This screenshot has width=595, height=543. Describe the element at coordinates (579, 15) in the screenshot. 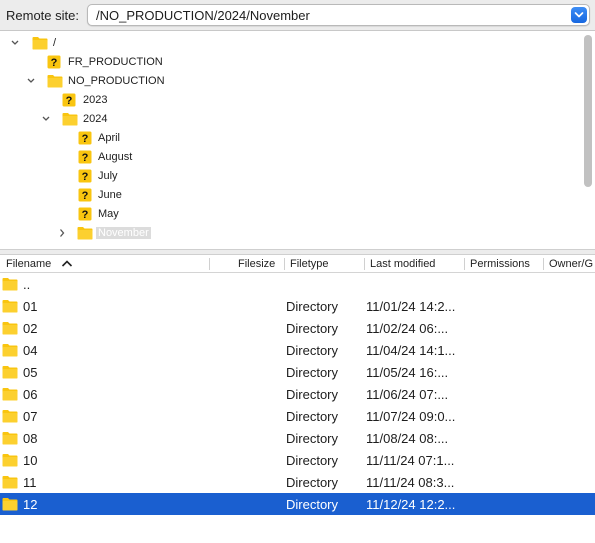

I see `combo-dropdown-button` at that location.